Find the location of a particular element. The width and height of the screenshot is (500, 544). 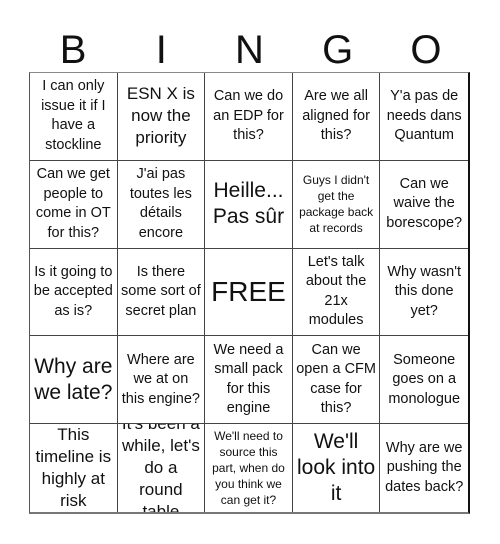

bingo-cell: Let's talk about the 21x modules is located at coordinates (336, 292).